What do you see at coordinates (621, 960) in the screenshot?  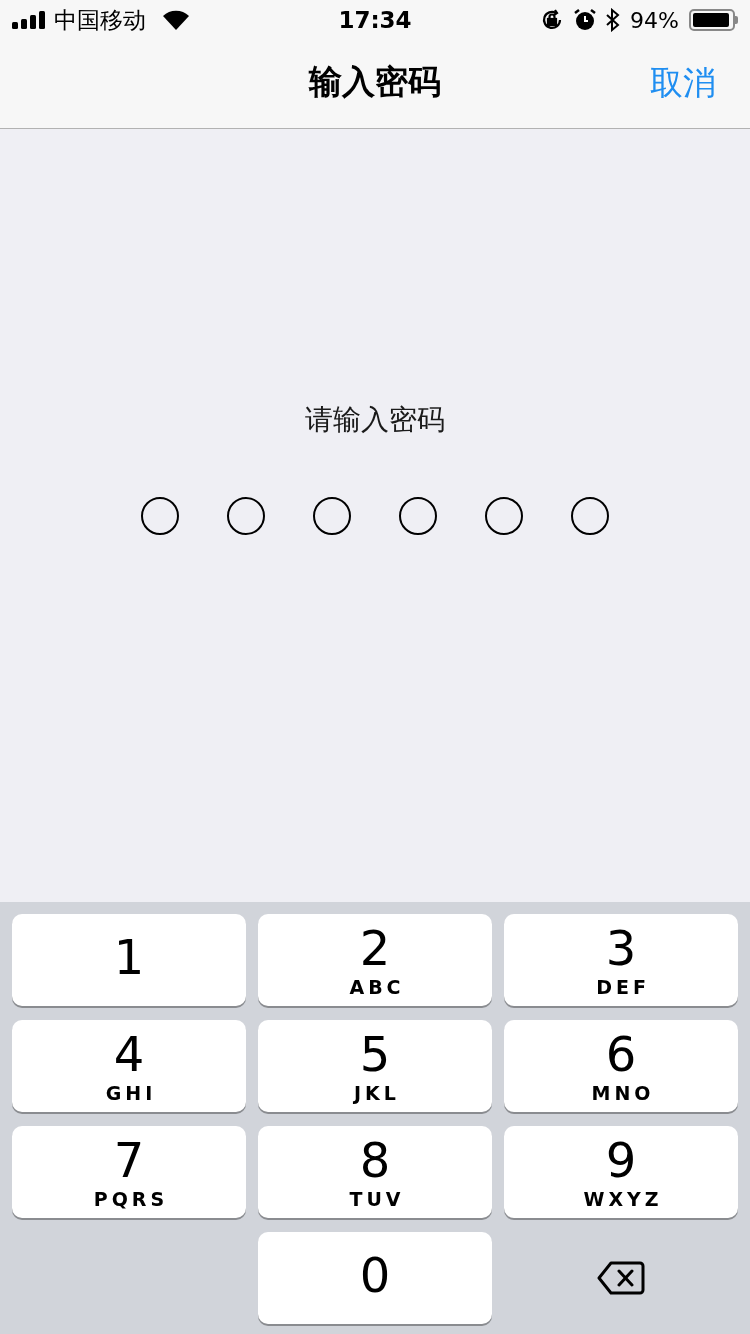 I see `keypad-key: 3 DEF` at bounding box center [621, 960].